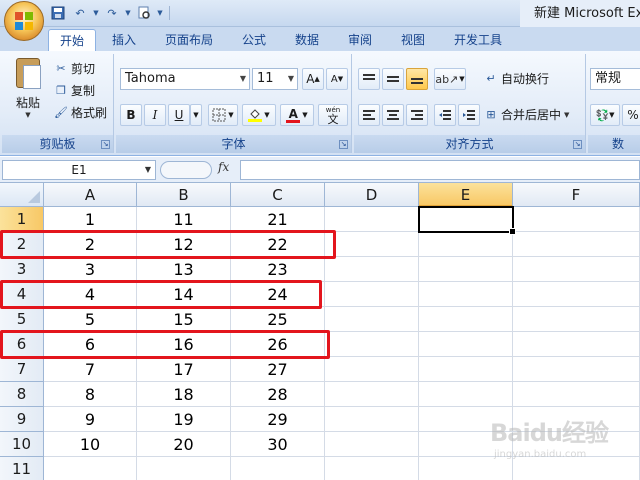 Image resolution: width=640 pixels, height=480 pixels. What do you see at coordinates (576, 269) in the screenshot?
I see `cell-f3` at bounding box center [576, 269].